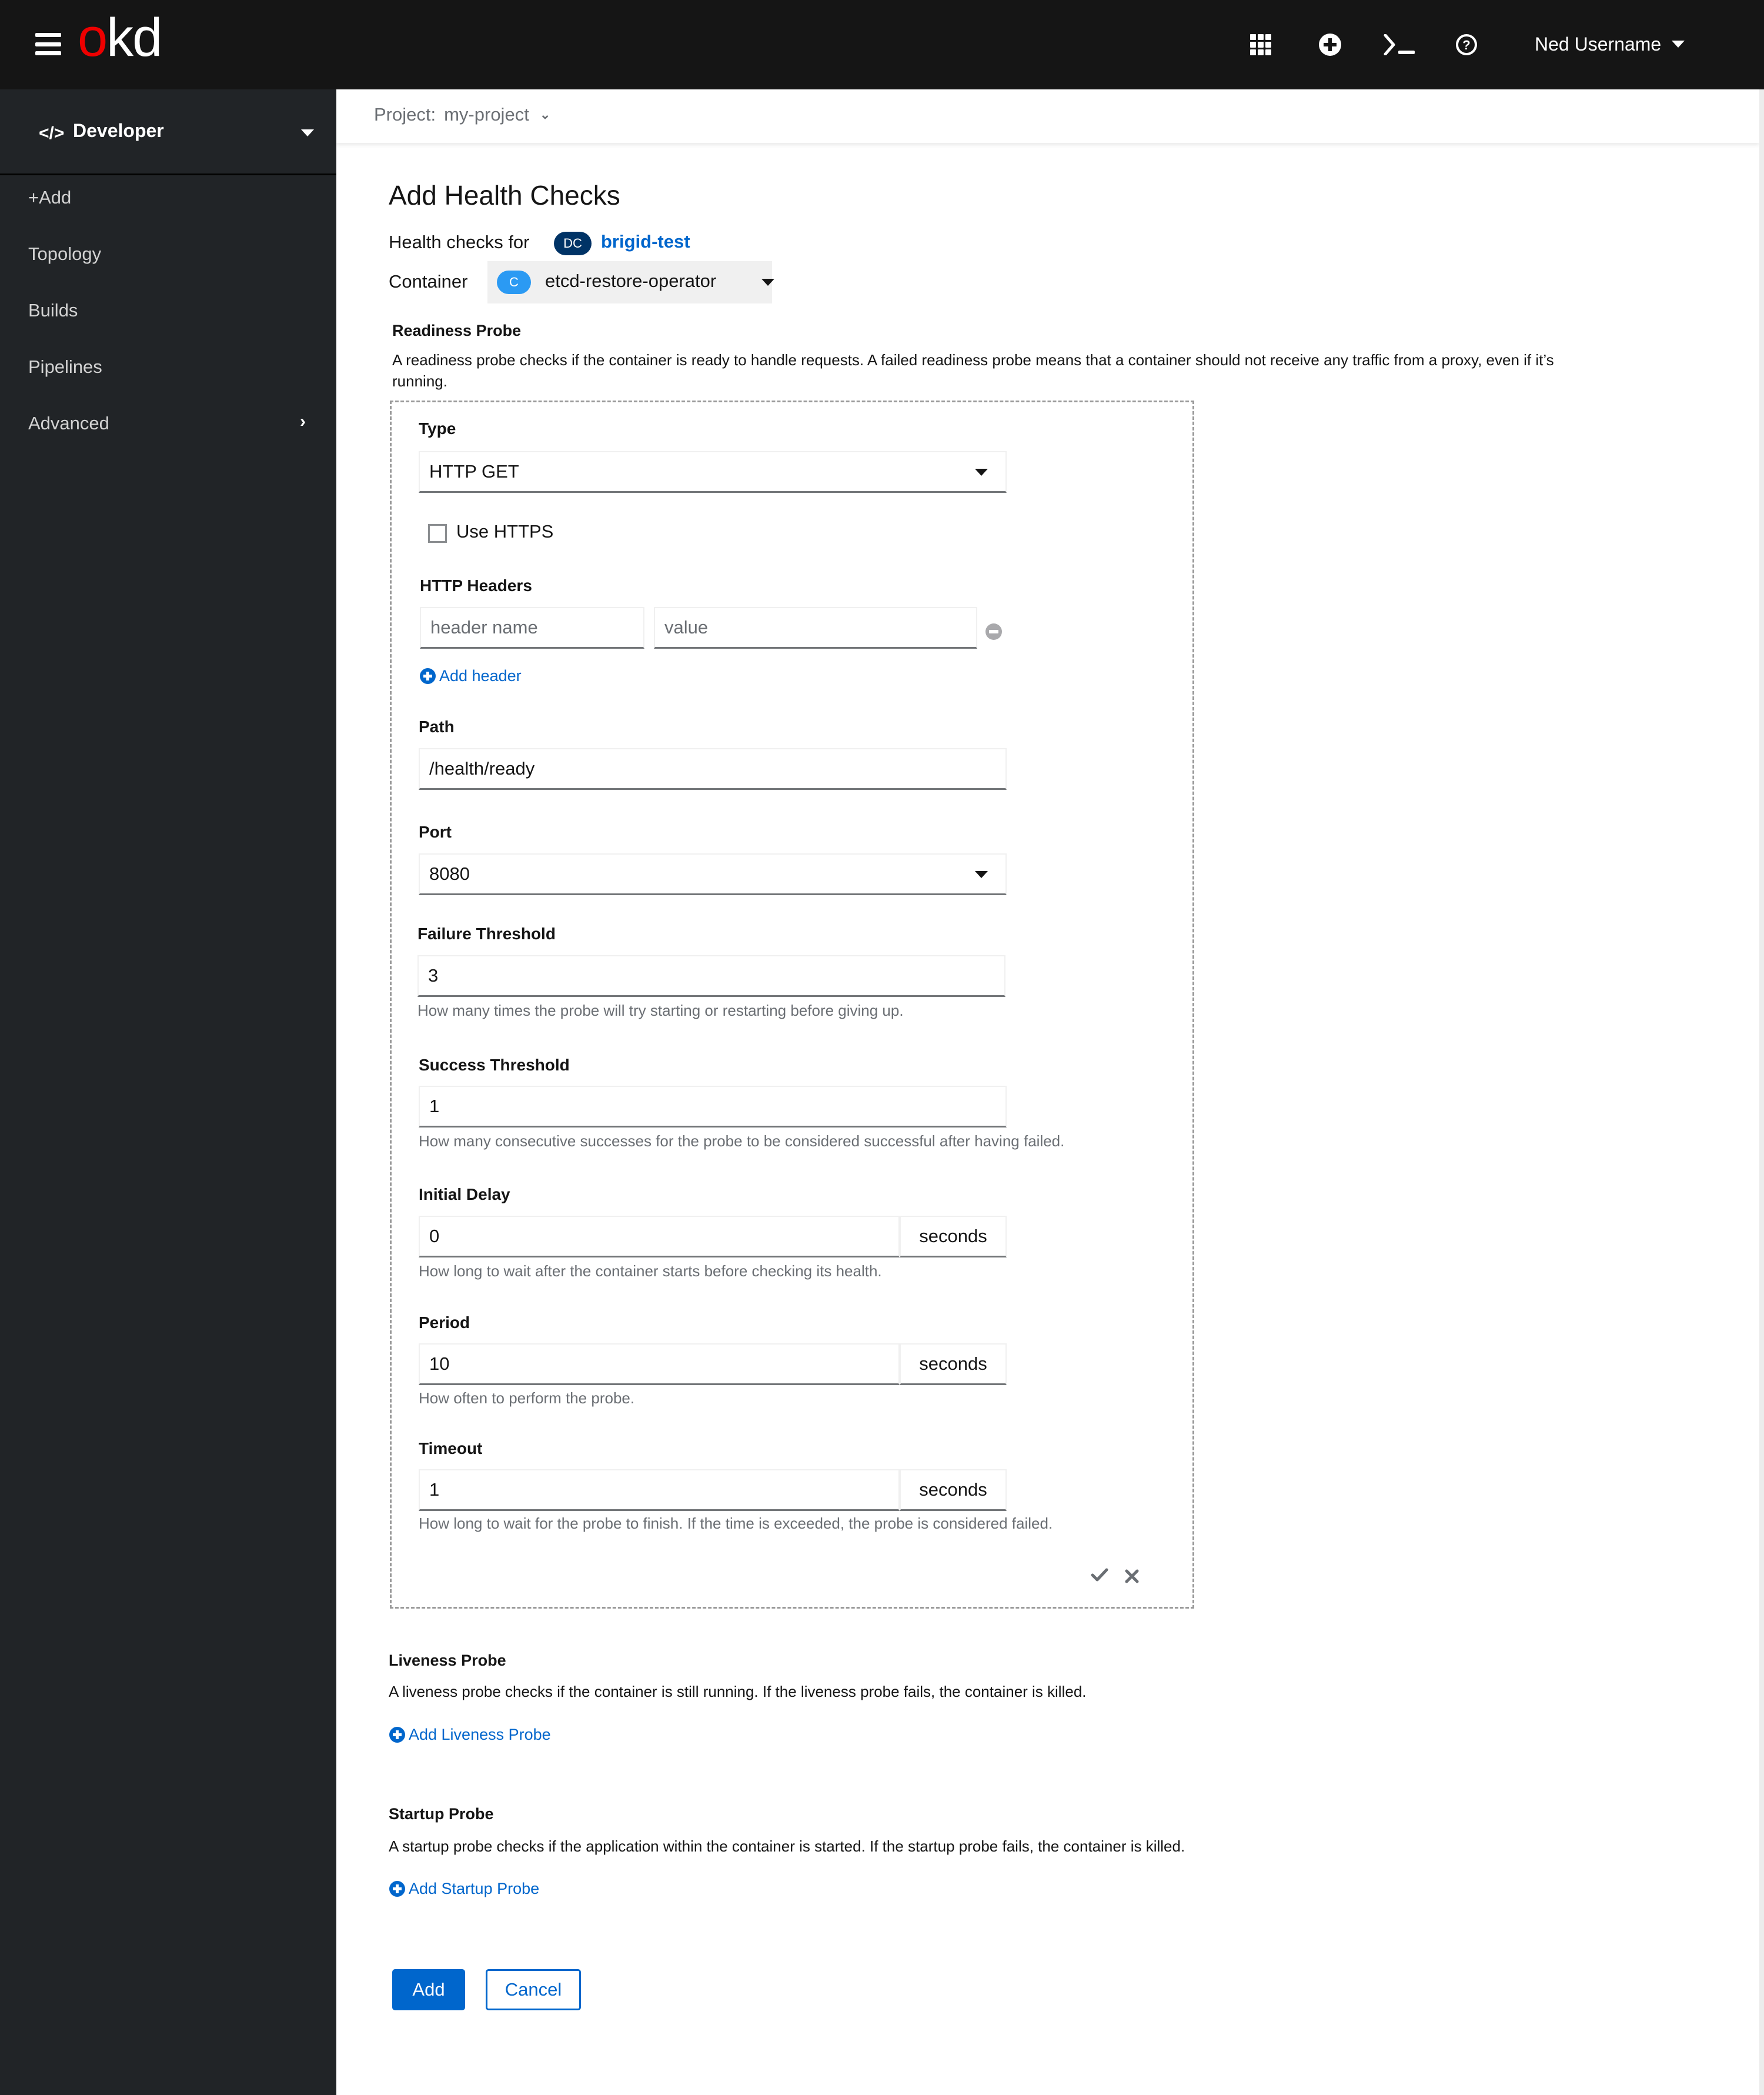 Image resolution: width=1764 pixels, height=2095 pixels. What do you see at coordinates (1261, 45) in the screenshot?
I see `app-launcher-icon` at bounding box center [1261, 45].